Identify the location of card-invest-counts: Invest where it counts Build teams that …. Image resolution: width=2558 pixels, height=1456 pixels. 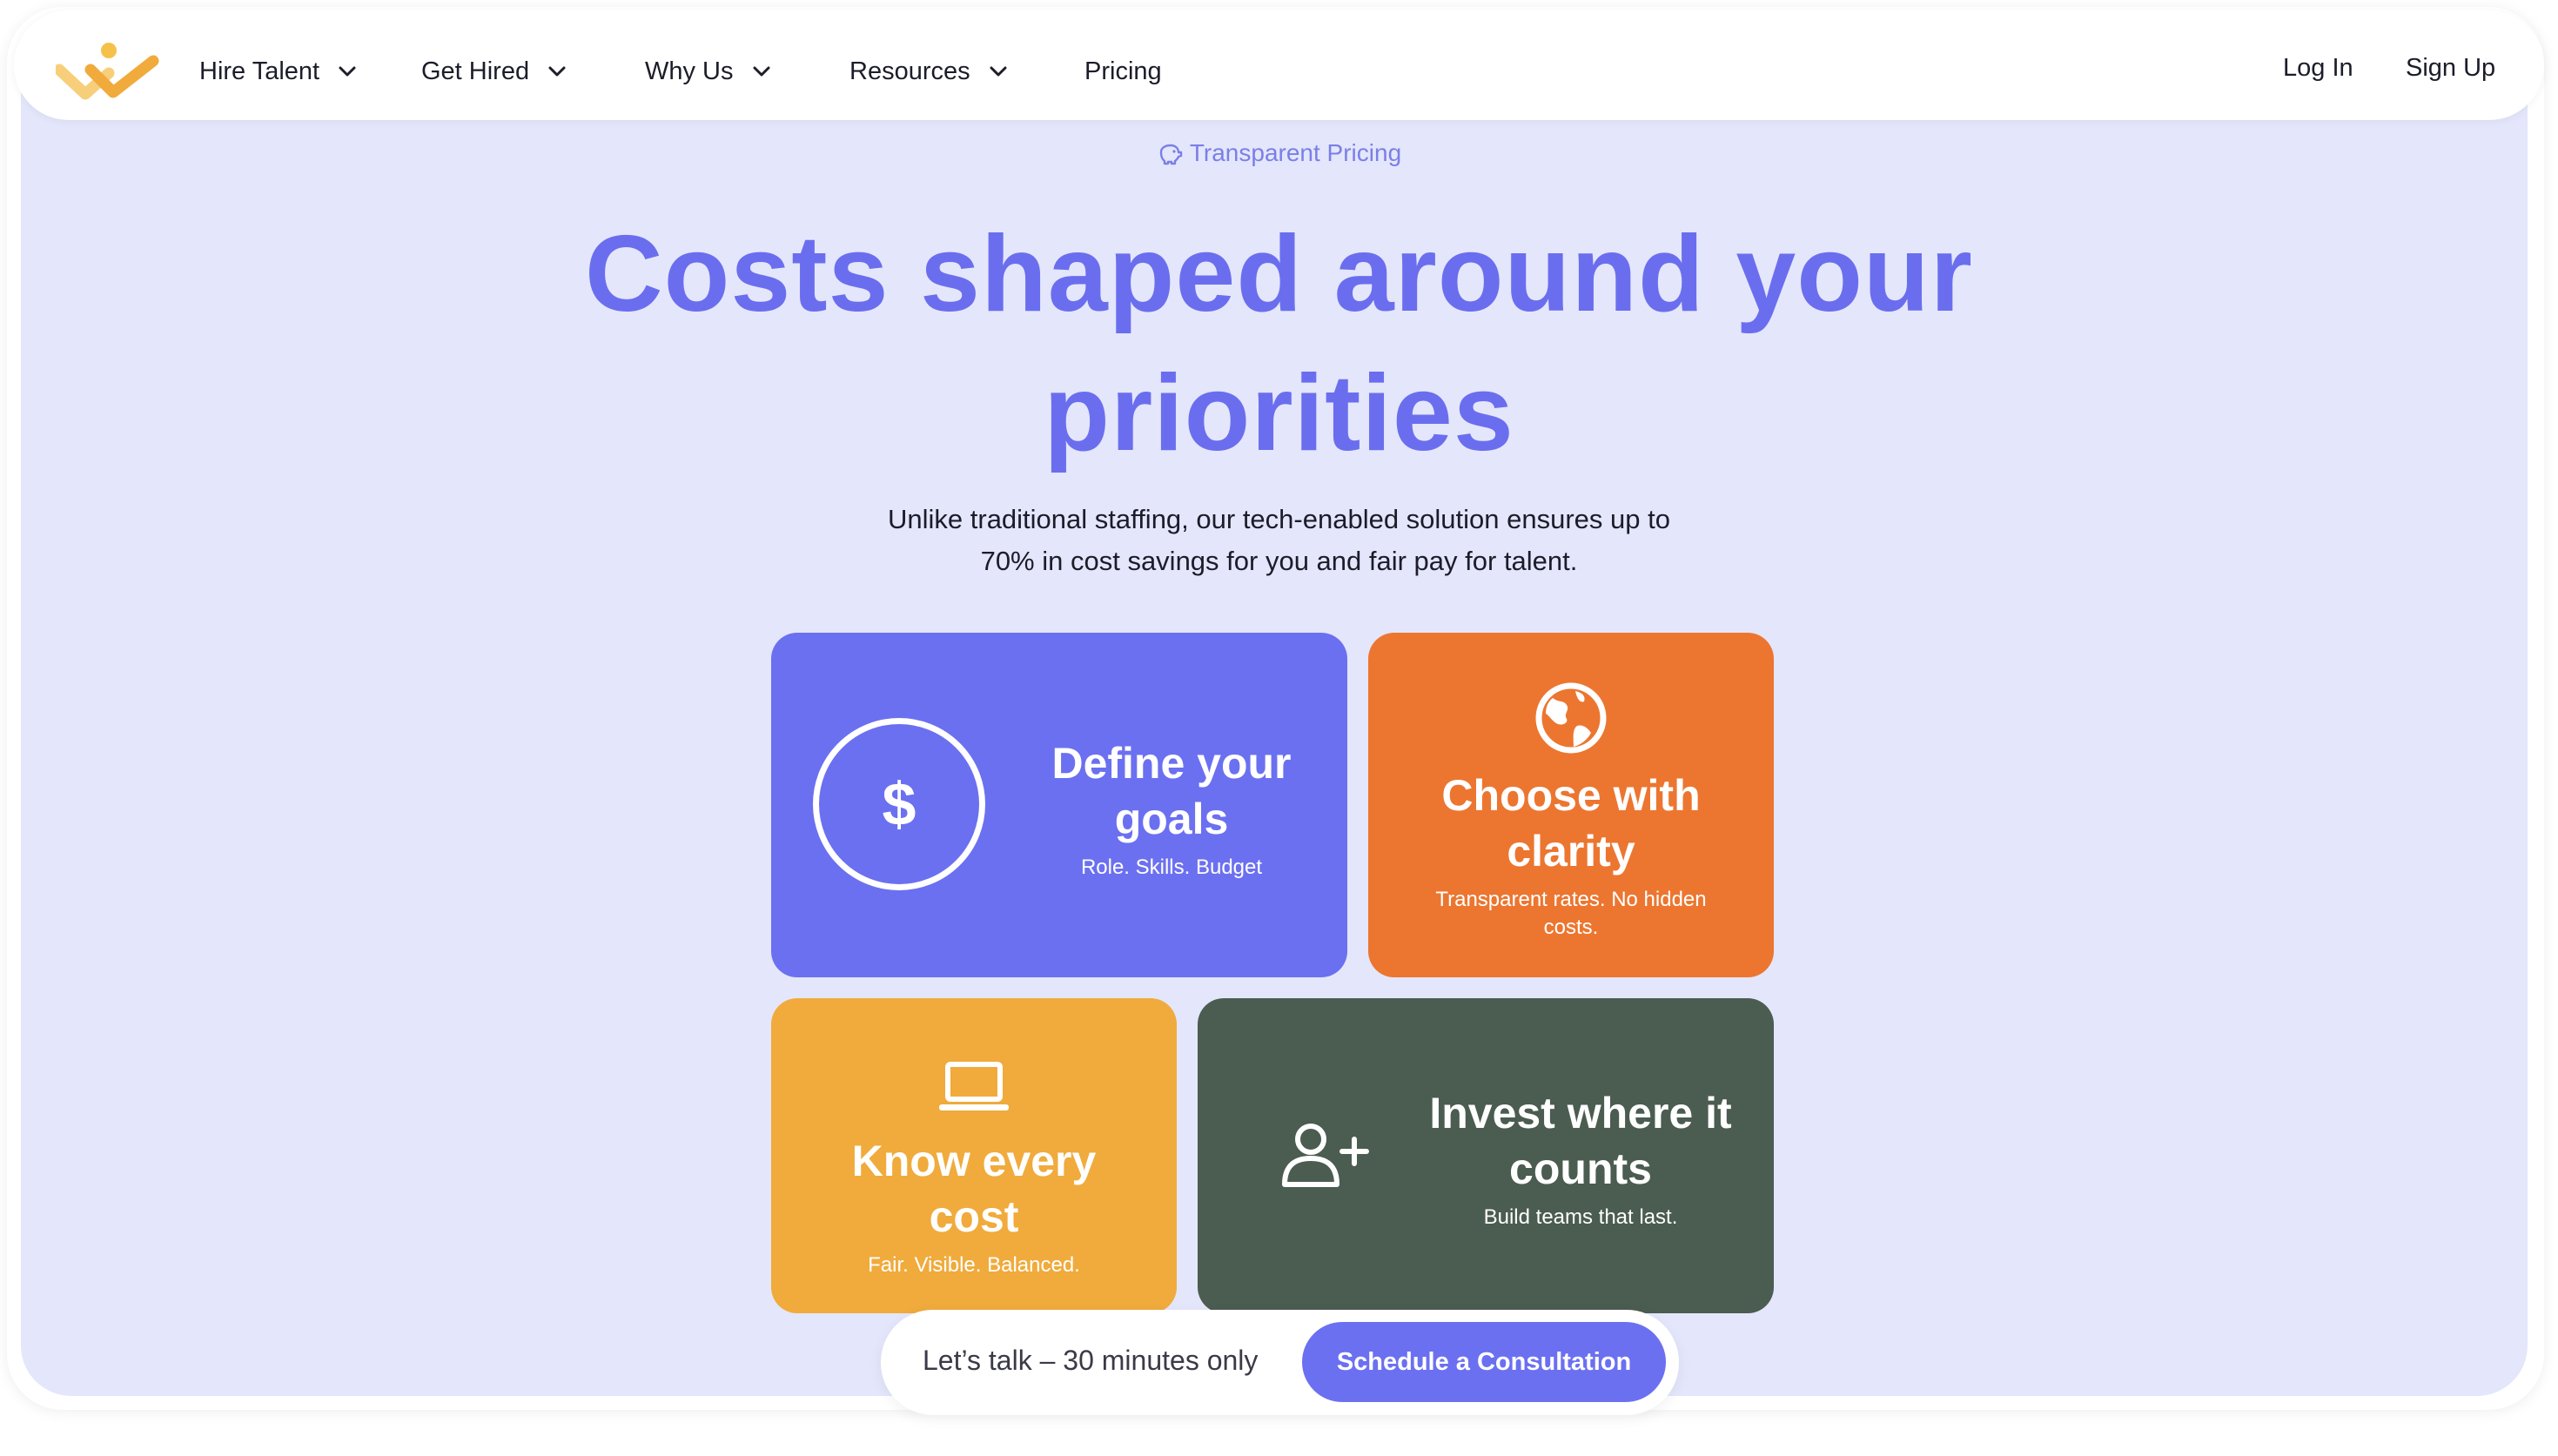
(1486, 1155).